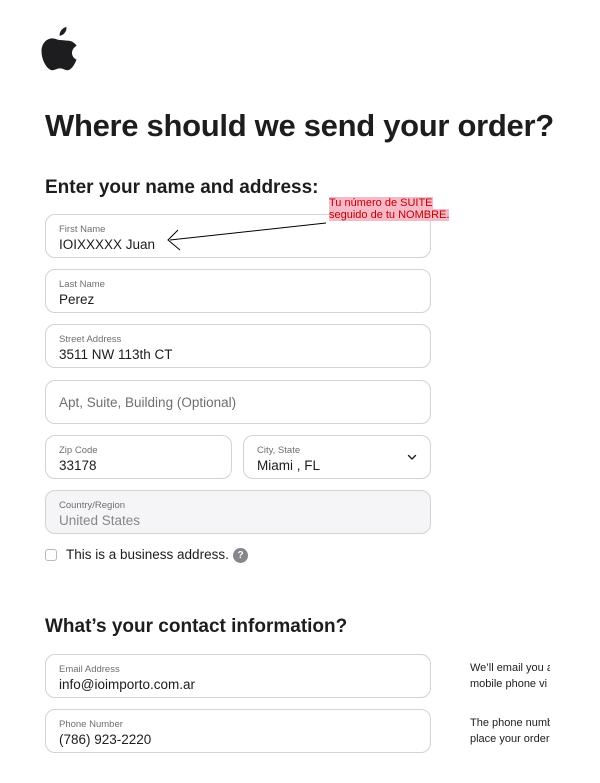 This screenshot has height=783, width=600. Describe the element at coordinates (337, 457) in the screenshot. I see `city-state-select: City, State Miami , FL` at that location.